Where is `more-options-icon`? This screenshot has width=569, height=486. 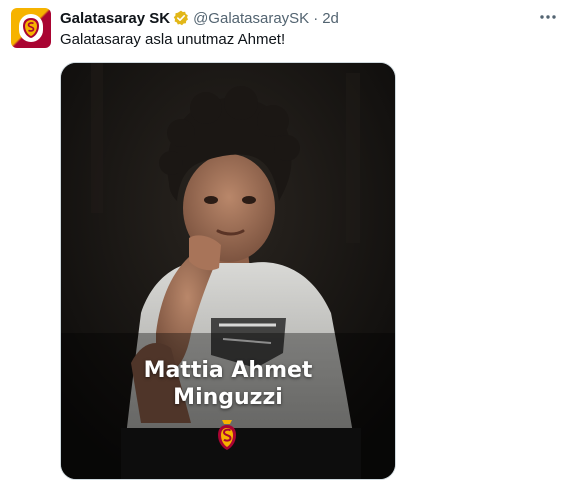
more-options-icon is located at coordinates (548, 17).